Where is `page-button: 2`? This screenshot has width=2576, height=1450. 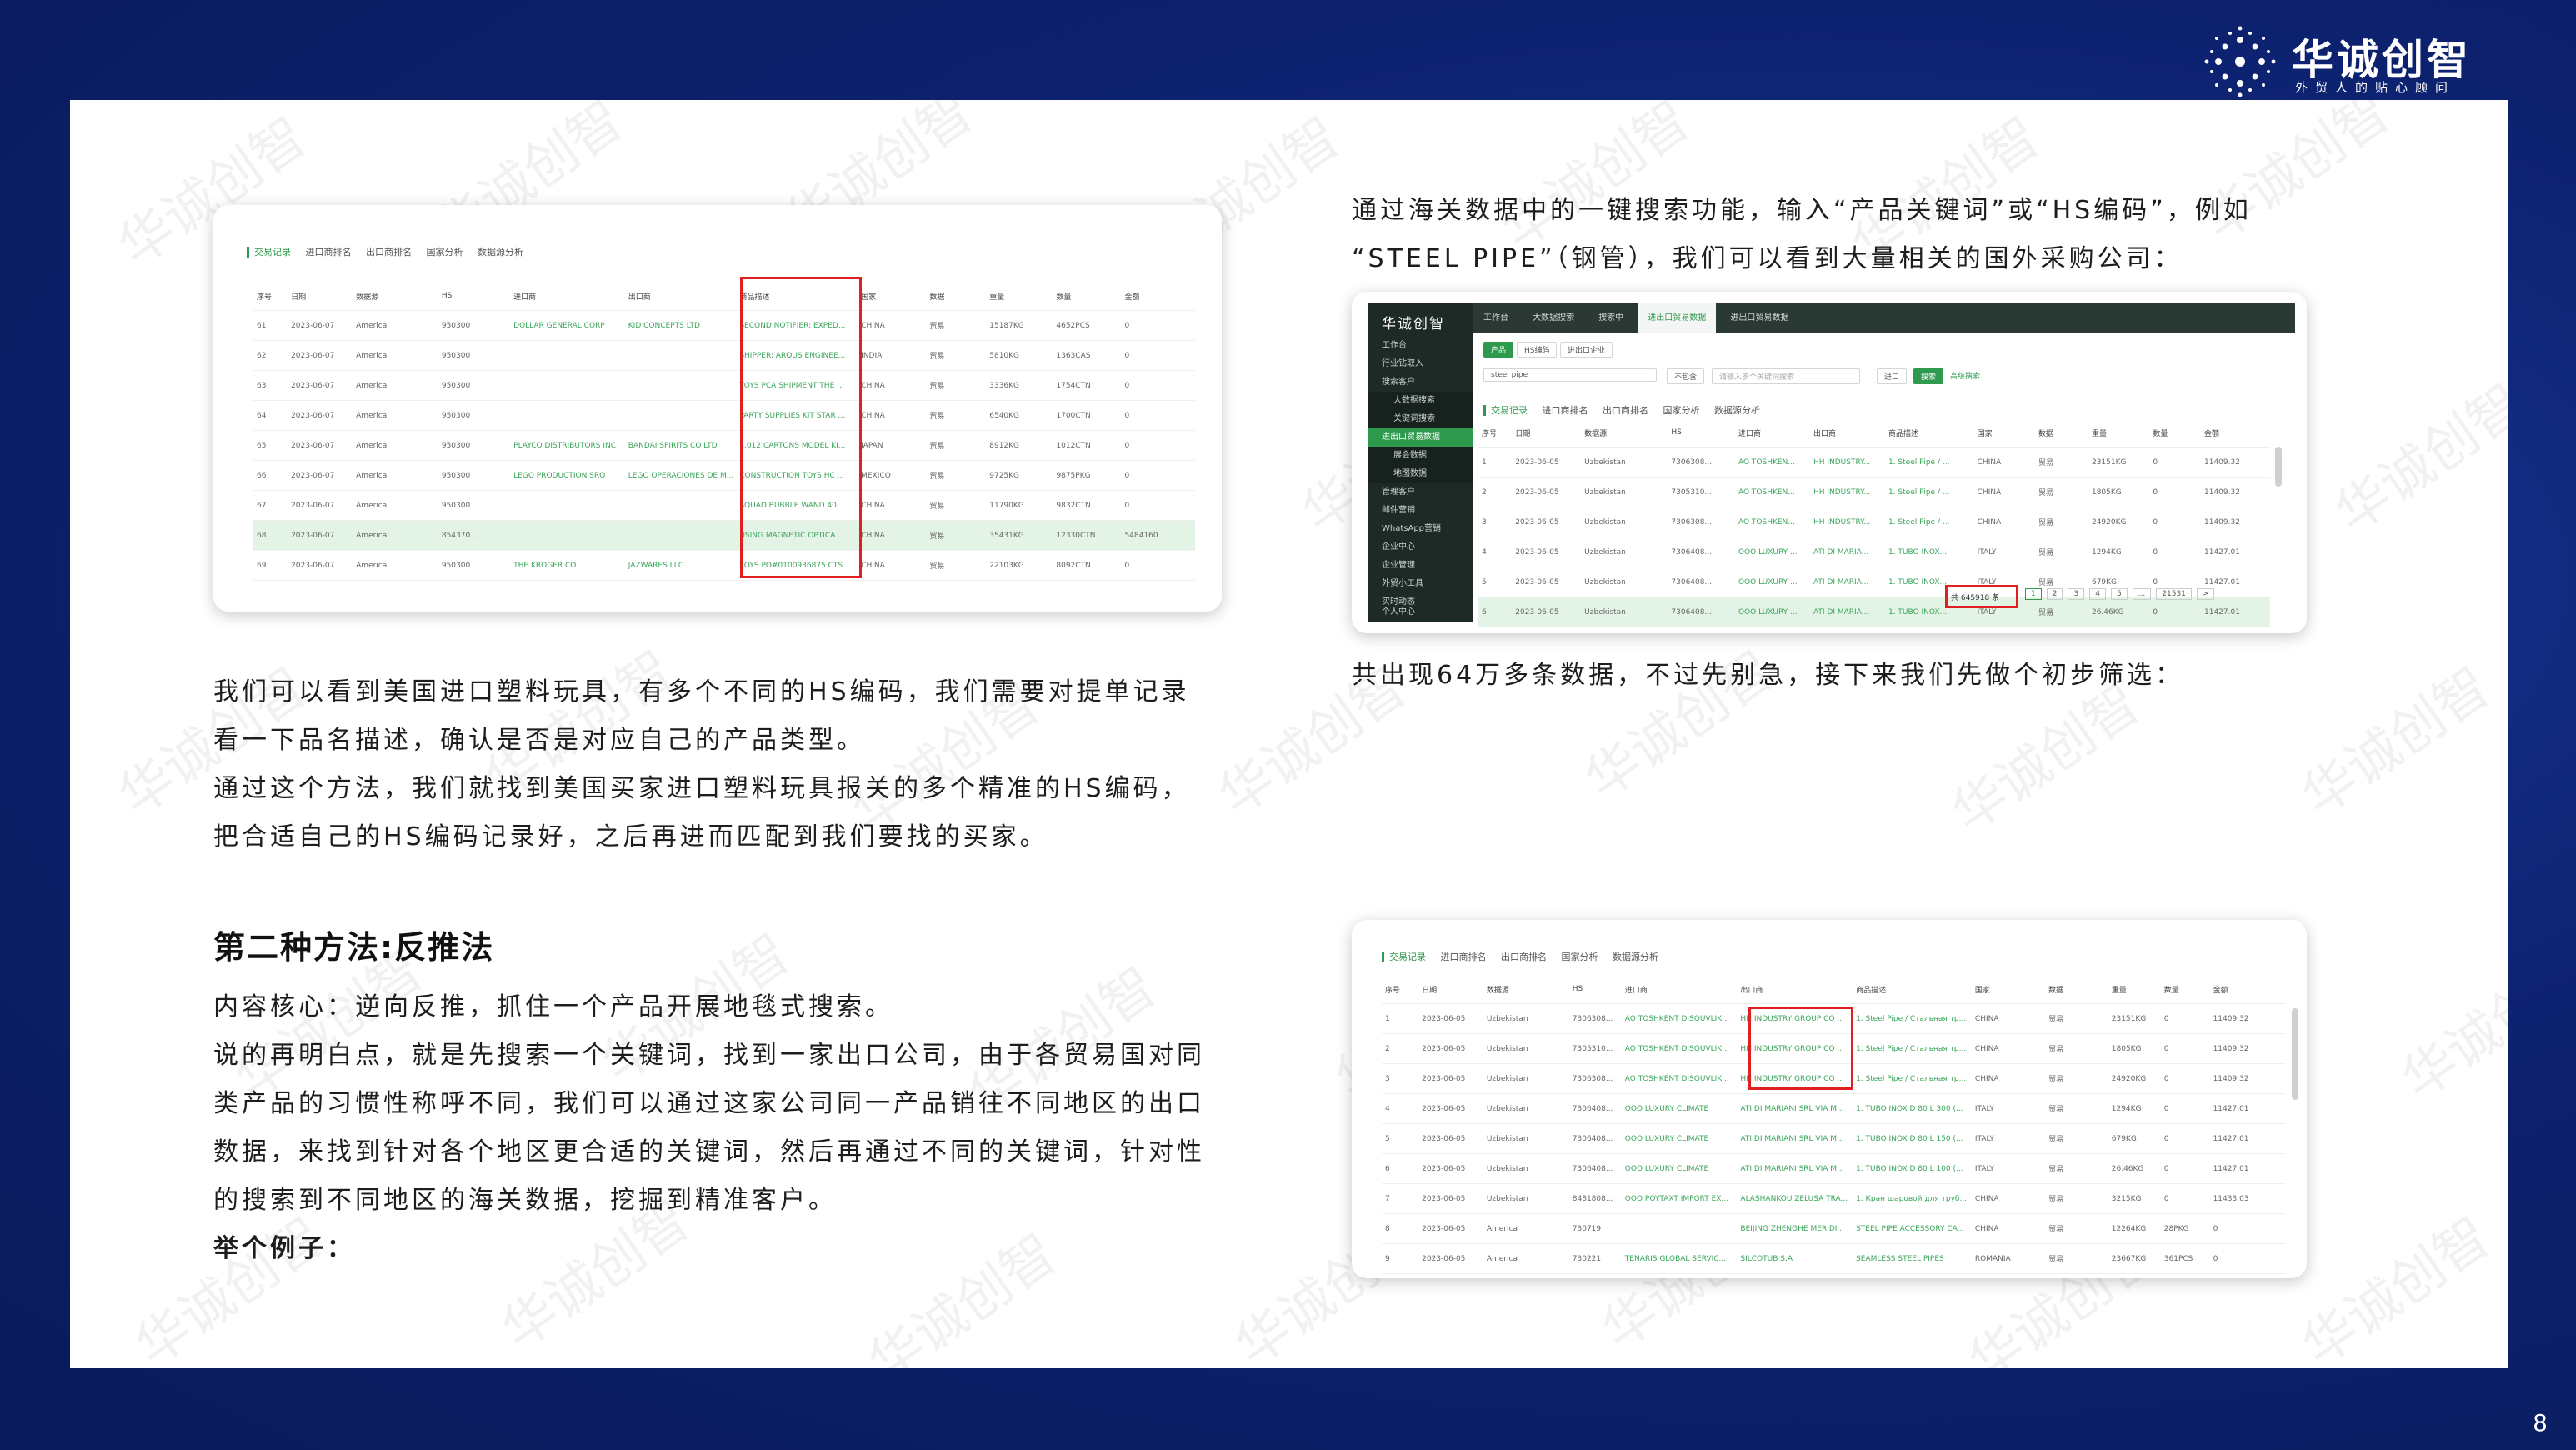
page-button: 2 is located at coordinates (2055, 594).